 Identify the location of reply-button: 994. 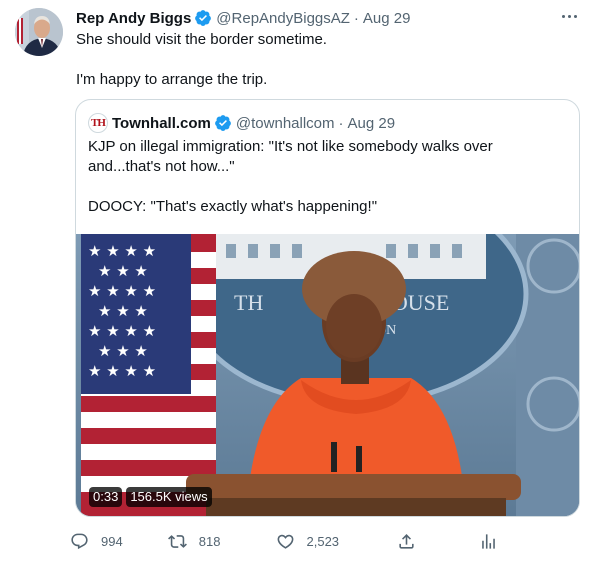
(119, 541).